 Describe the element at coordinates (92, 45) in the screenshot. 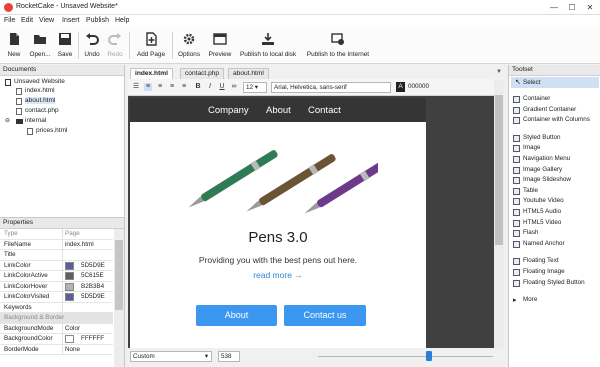

I see `undo-button: Undo` at that location.